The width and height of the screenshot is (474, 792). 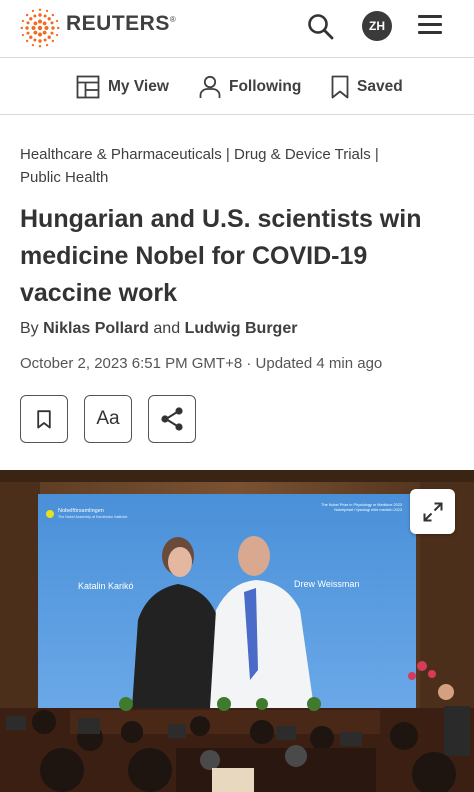 What do you see at coordinates (430, 26) in the screenshot?
I see `hamburger-menu-icon` at bounding box center [430, 26].